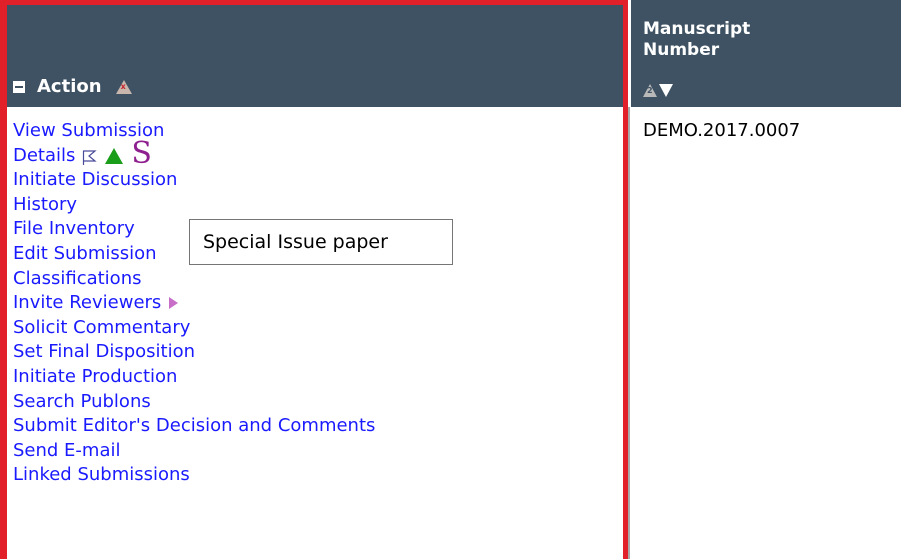 The image size is (901, 559). I want to click on link-label: Invite Reviewers, so click(87, 303).